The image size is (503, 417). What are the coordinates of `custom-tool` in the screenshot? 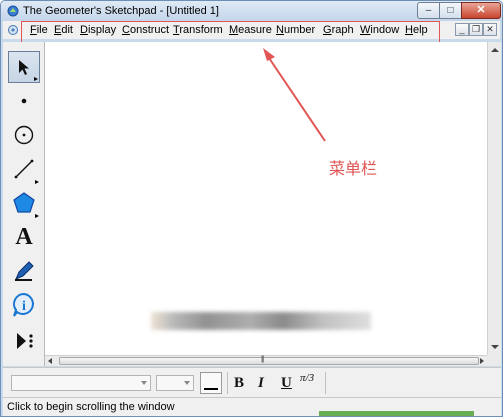 It's located at (24, 341).